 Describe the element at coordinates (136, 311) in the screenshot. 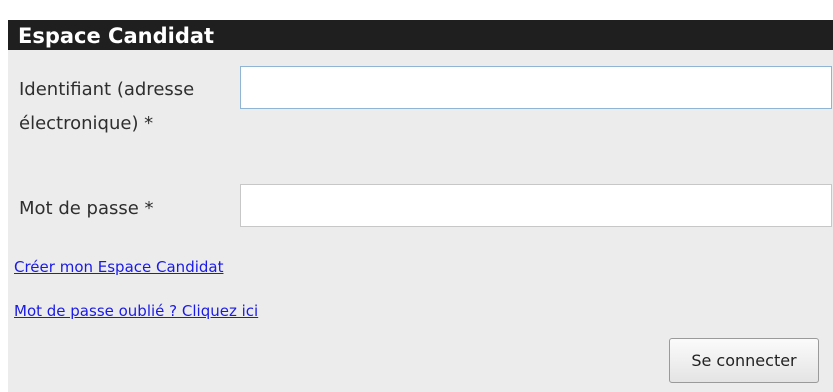

I see `forgot-password-link: Mot de passe oublié ? Cliquez ici` at that location.